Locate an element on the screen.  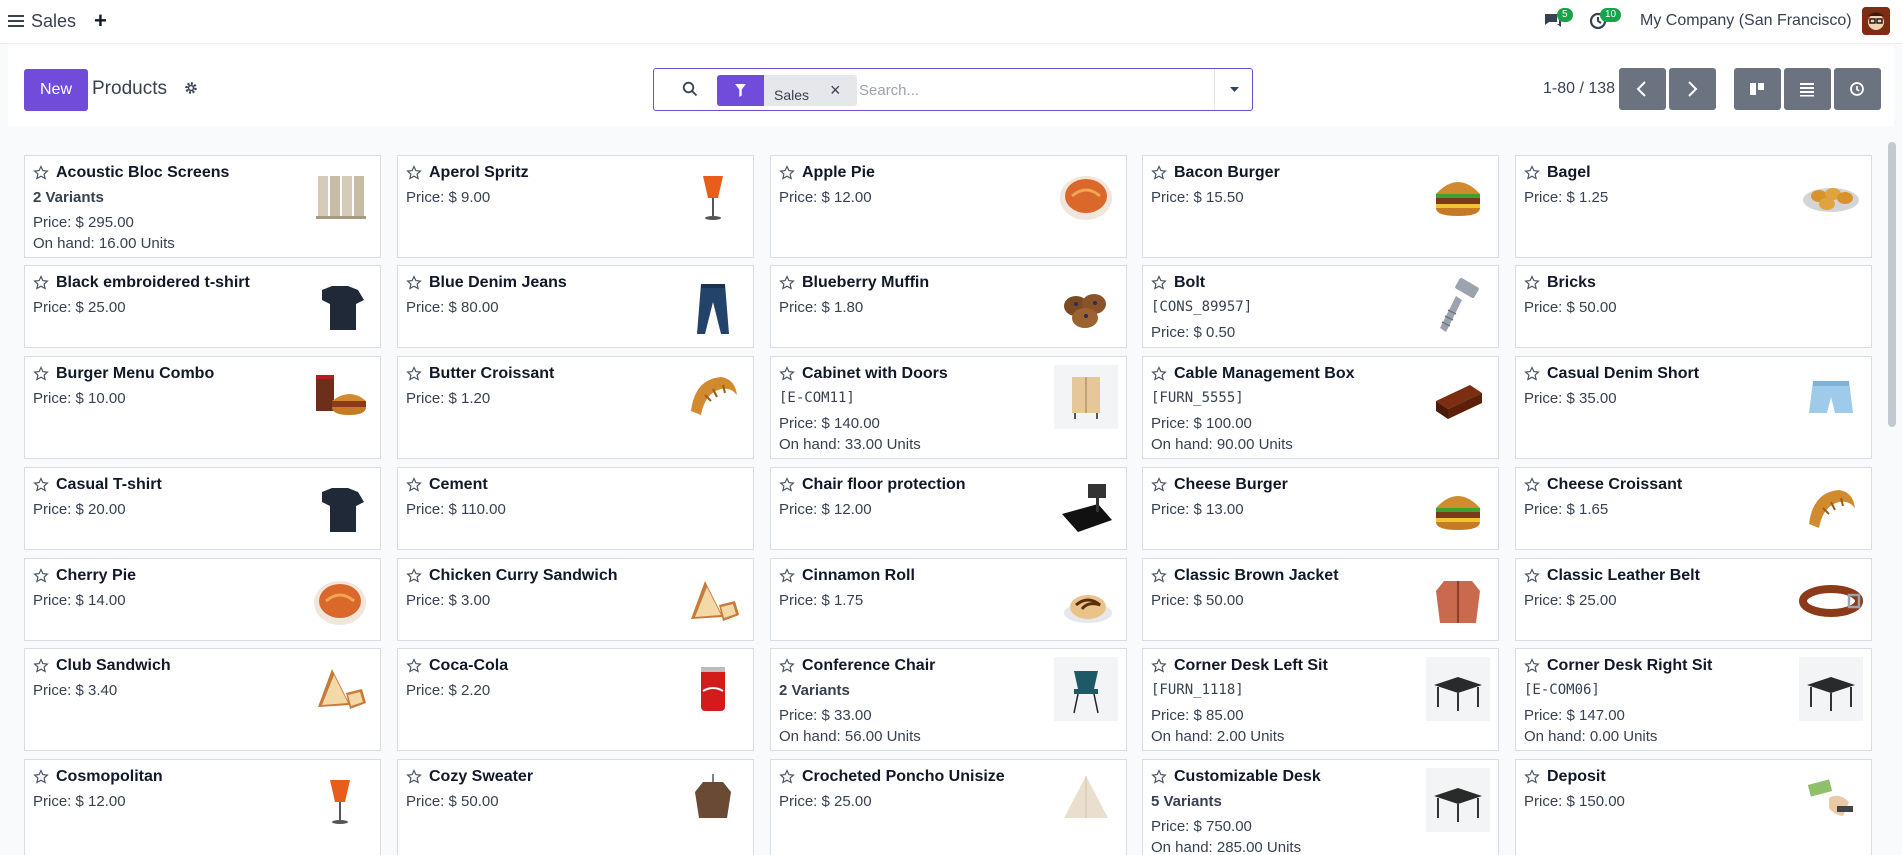
product-card: Burger Menu Combo Price: $ 10.00 is located at coordinates (202, 407).